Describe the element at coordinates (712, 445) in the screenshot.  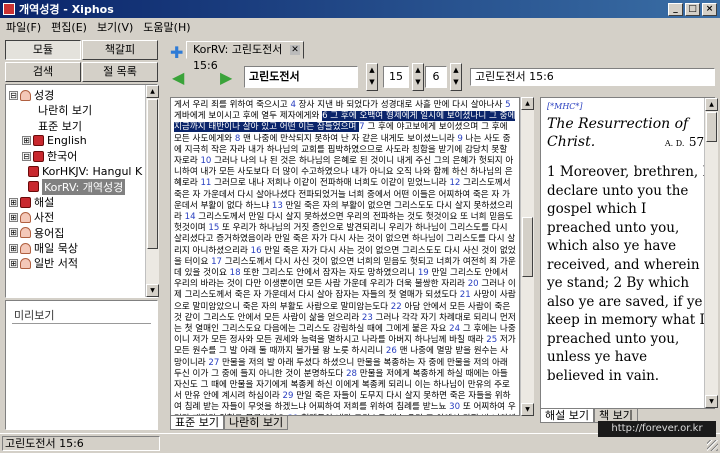
I see `resize-grip-icon` at that location.